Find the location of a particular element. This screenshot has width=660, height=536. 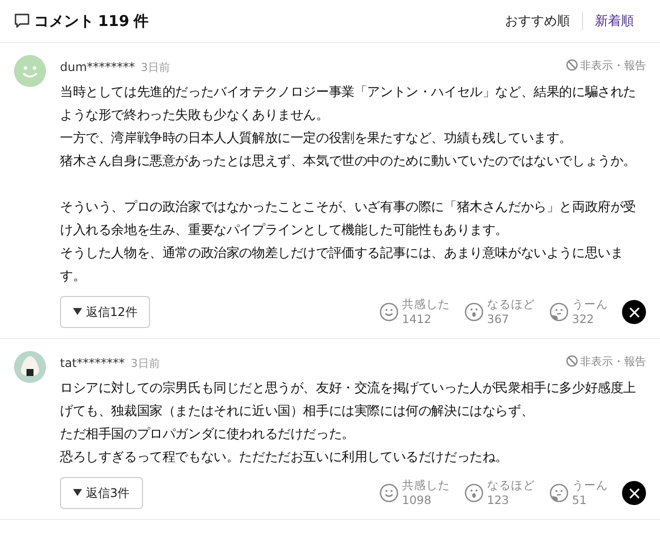

reaction-button: なるほど 123 is located at coordinates (499, 493).